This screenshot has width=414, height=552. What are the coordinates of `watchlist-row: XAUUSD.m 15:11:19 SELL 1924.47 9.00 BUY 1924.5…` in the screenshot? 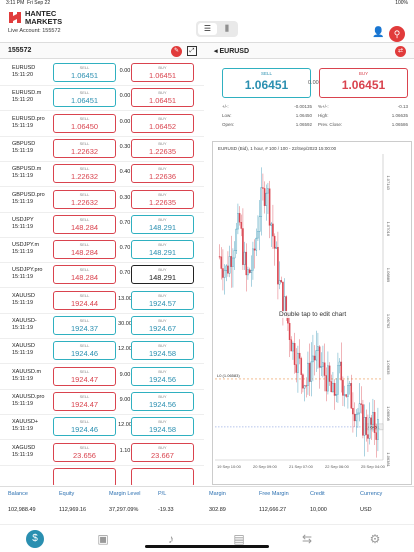 It's located at (102, 377).